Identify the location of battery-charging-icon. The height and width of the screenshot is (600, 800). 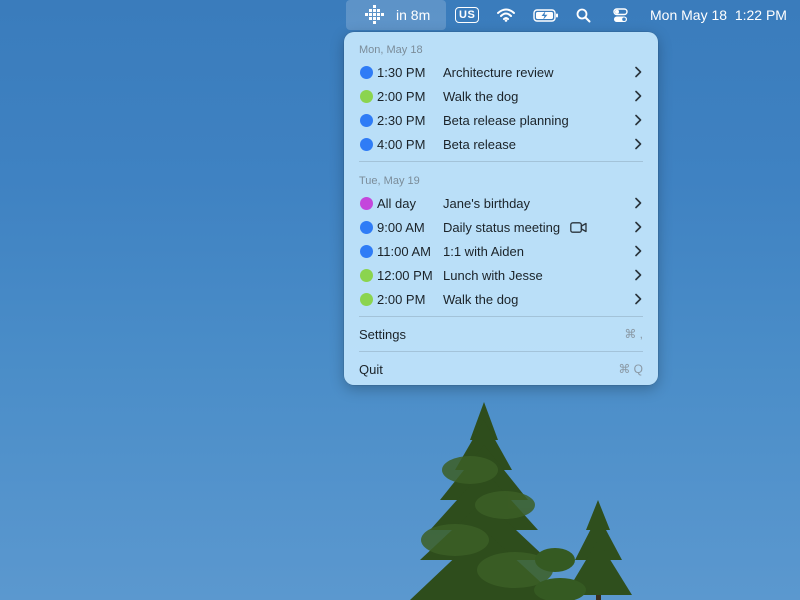
(545, 15).